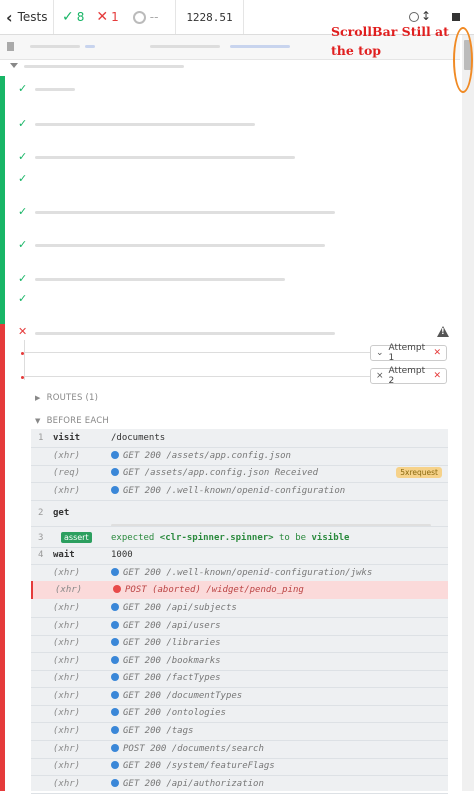  I want to click on command-row: (xhr) GET 200 /tags, so click(239, 731).